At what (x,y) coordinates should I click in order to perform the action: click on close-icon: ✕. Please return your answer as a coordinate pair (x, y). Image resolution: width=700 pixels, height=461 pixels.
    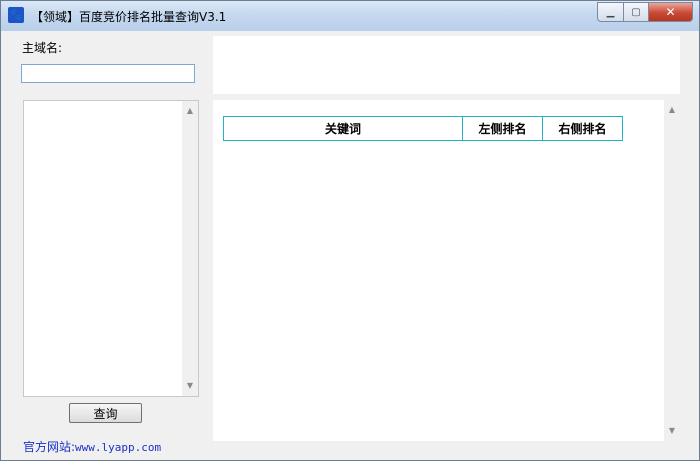
    Looking at the image, I should click on (670, 12).